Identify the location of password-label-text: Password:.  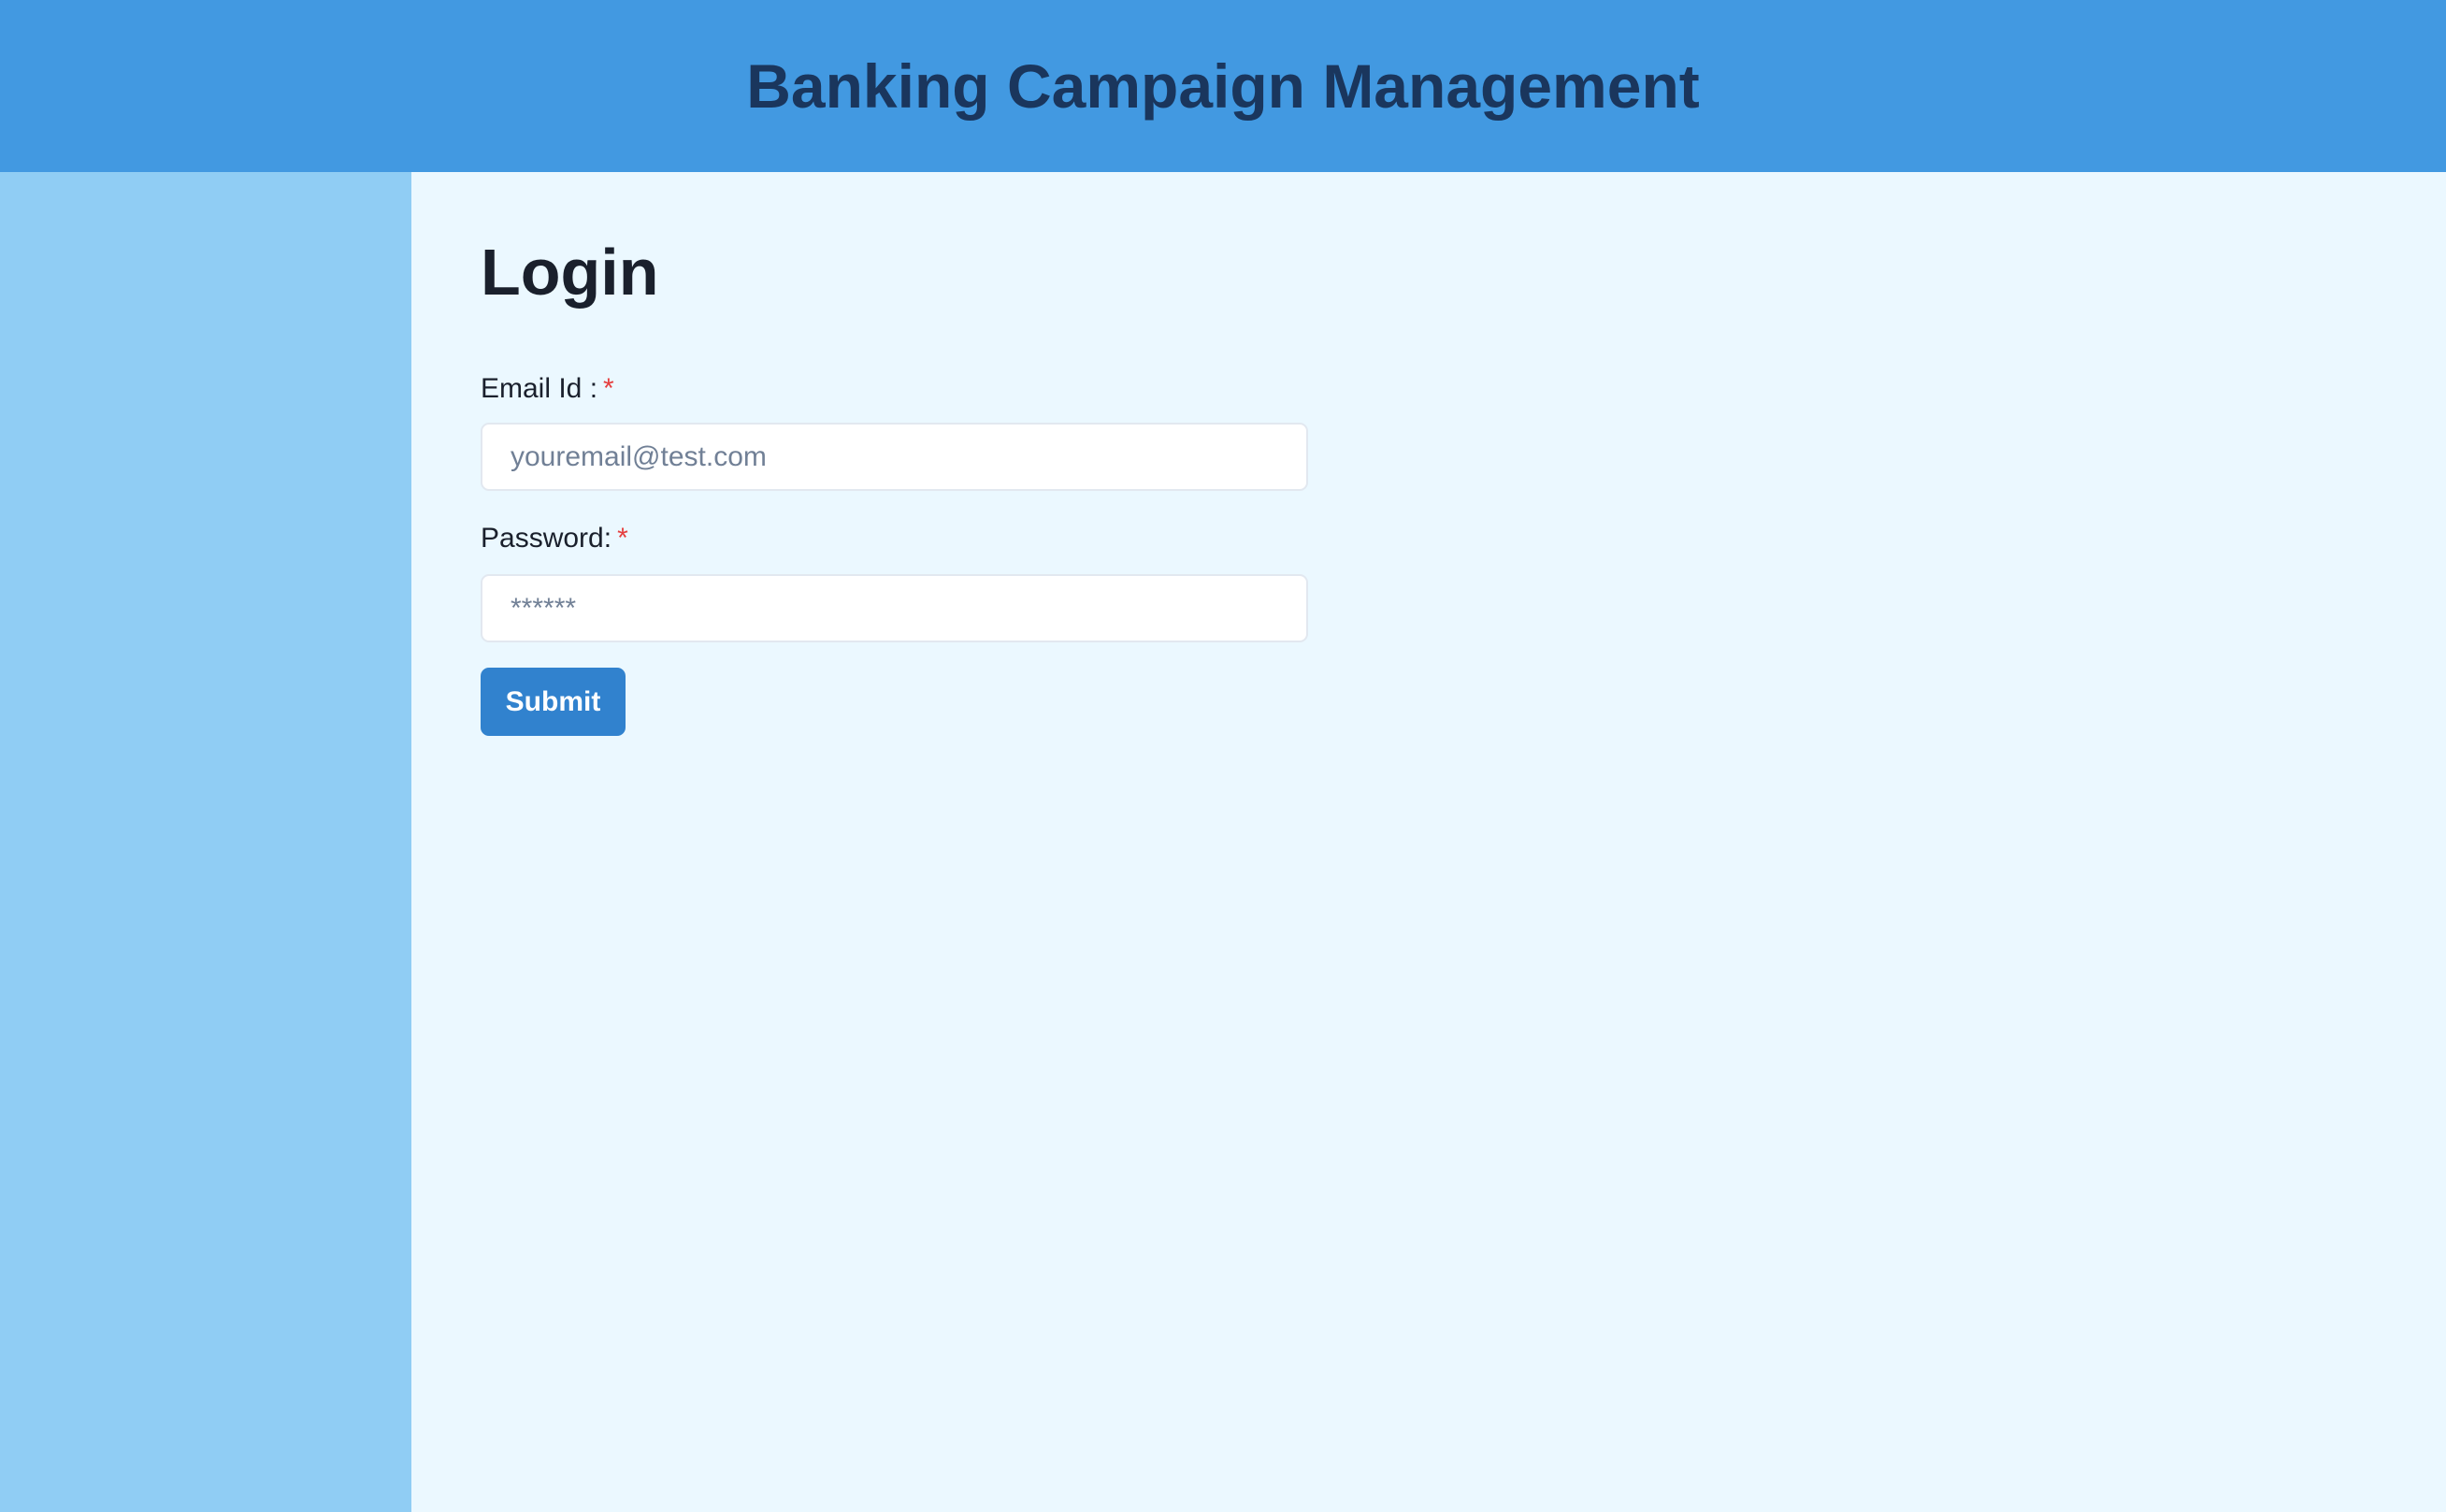
(546, 538).